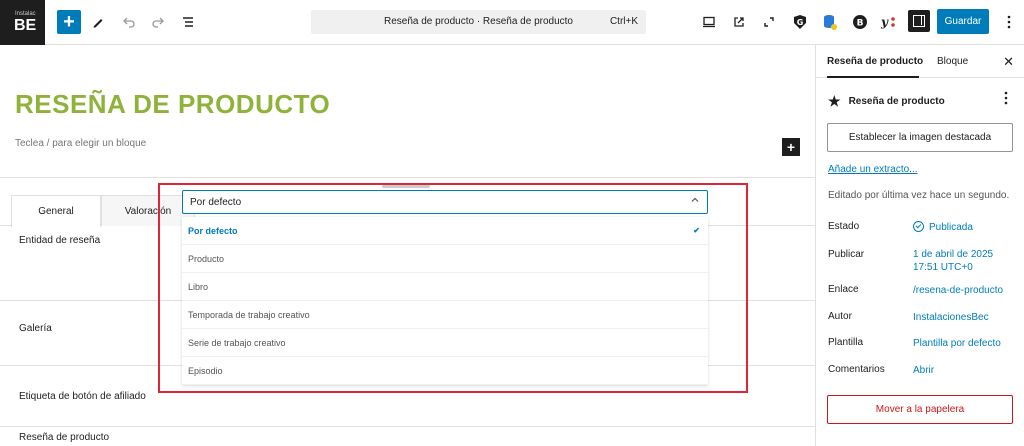 The width and height of the screenshot is (1024, 446). I want to click on close-icon: ✕, so click(1008, 62).